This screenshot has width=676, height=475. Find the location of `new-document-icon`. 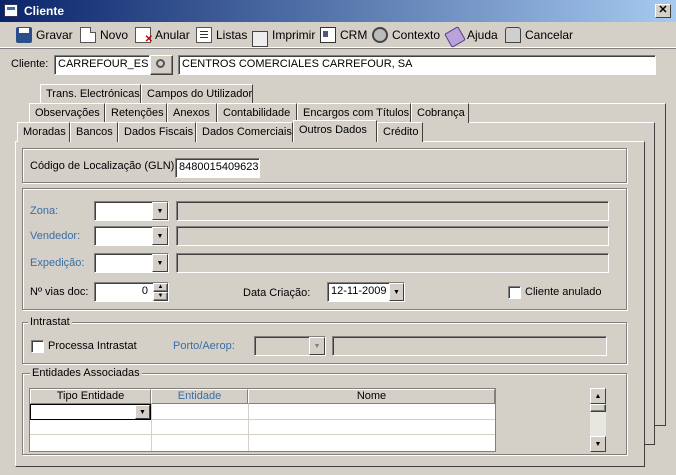

new-document-icon is located at coordinates (88, 35).